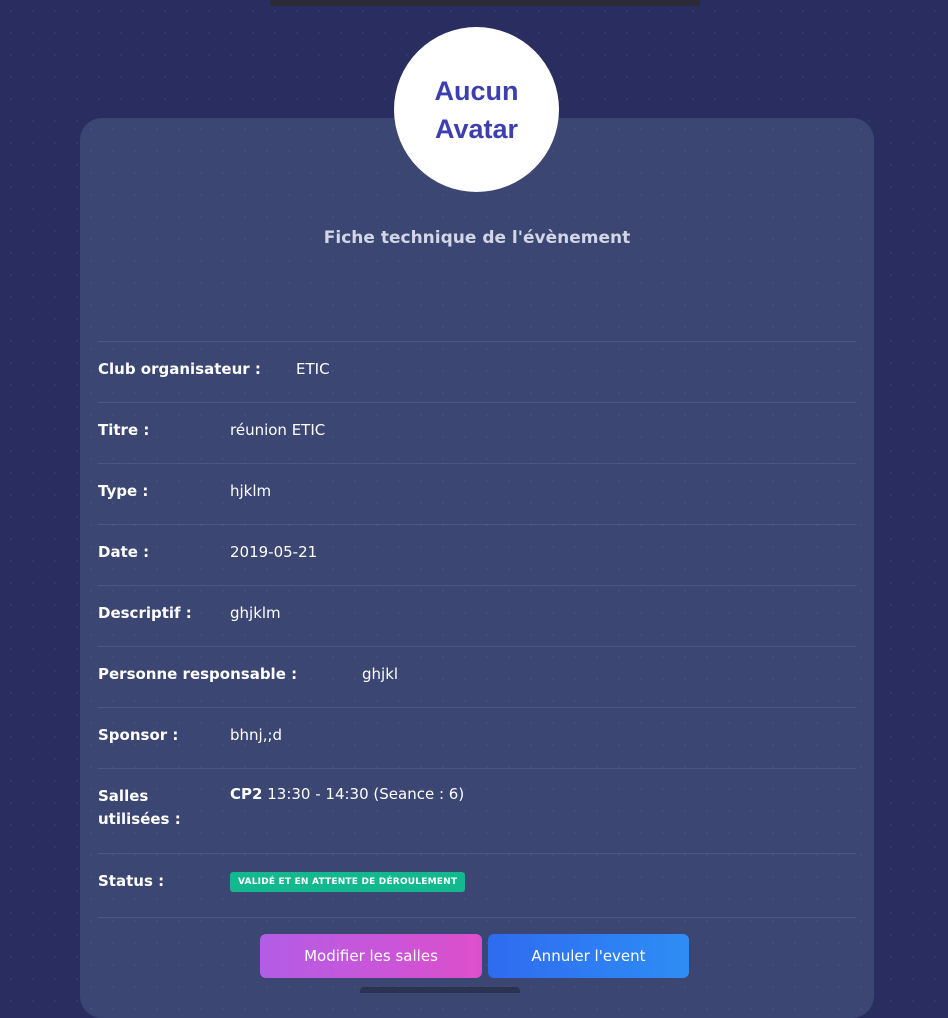  I want to click on bottom-bar, so click(440, 990).